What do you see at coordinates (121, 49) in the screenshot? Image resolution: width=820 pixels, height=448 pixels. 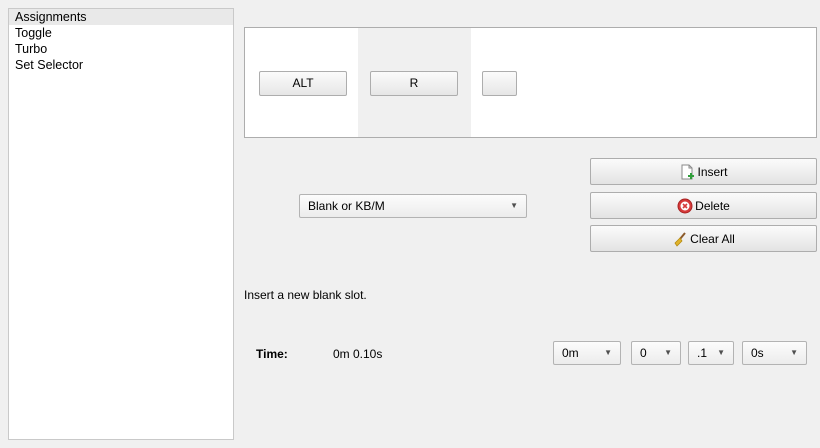 I see `sidebar-item-turbo: Turbo` at bounding box center [121, 49].